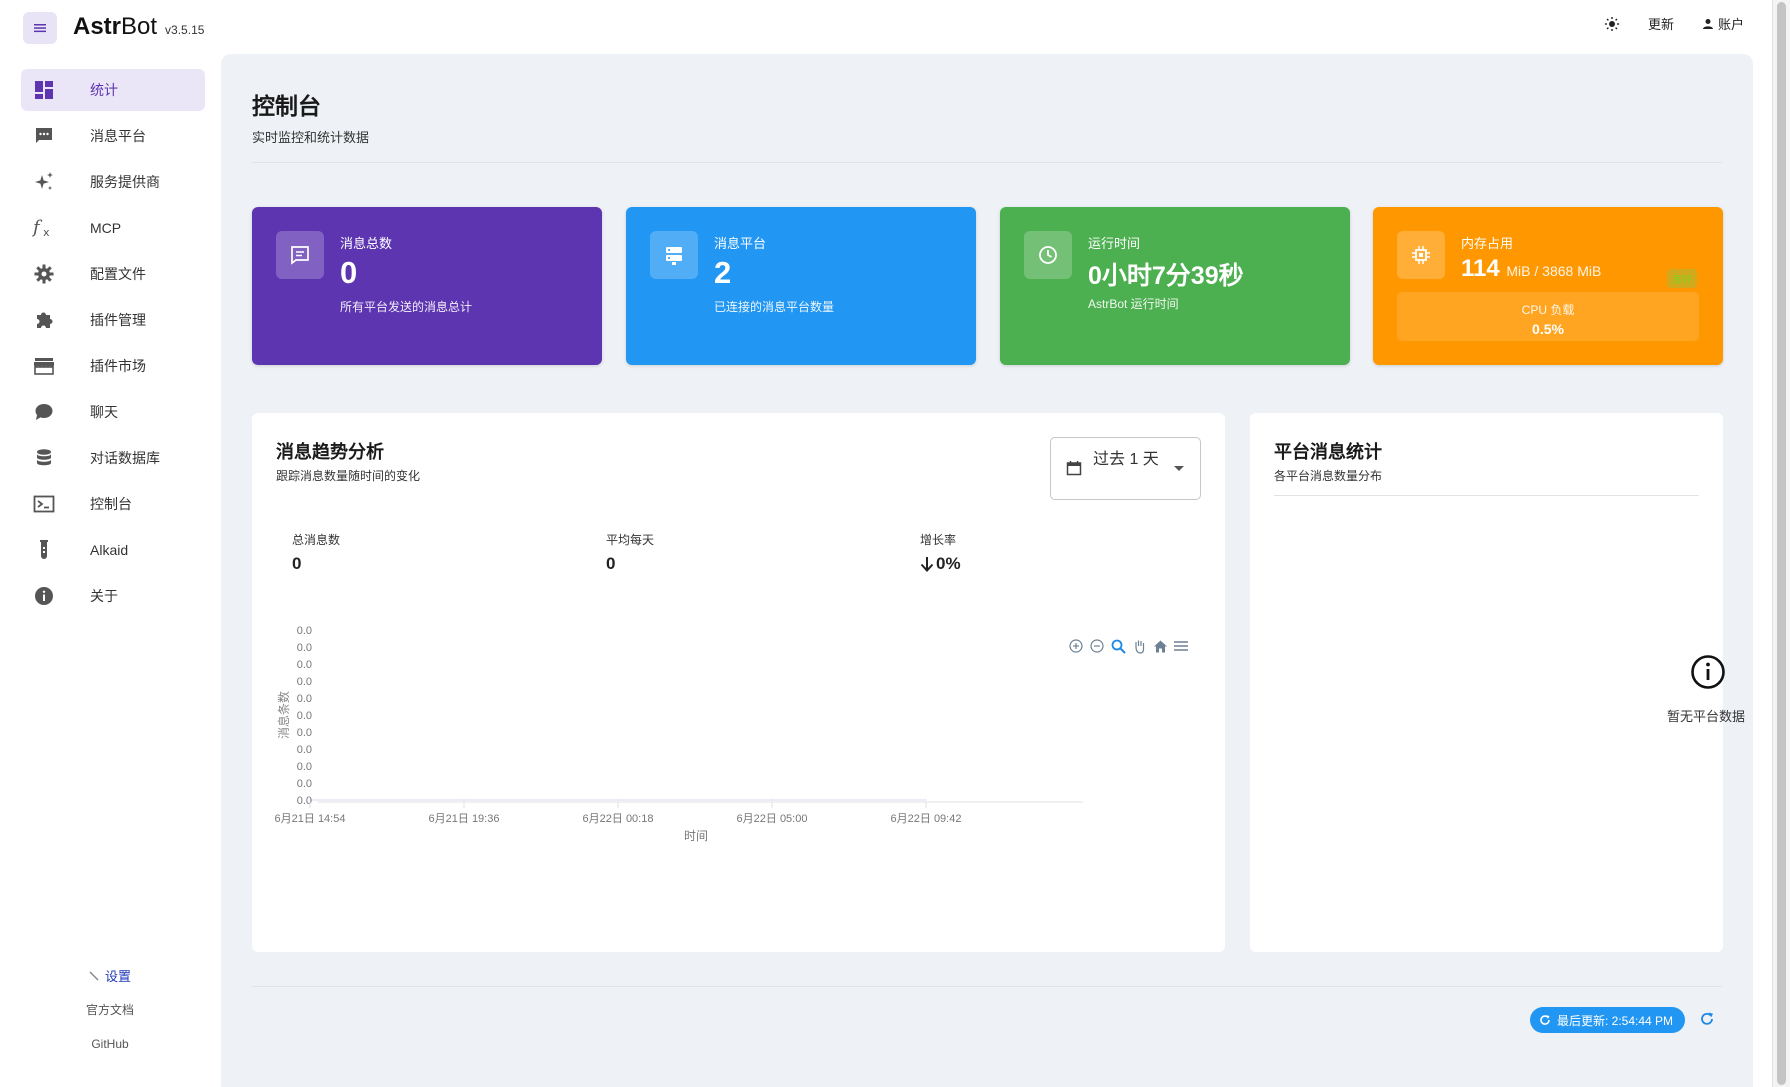 Image resolution: width=1790 pixels, height=1087 pixels. What do you see at coordinates (1328, 476) in the screenshot?
I see `card-subtitle: 各平台消息数量分布` at bounding box center [1328, 476].